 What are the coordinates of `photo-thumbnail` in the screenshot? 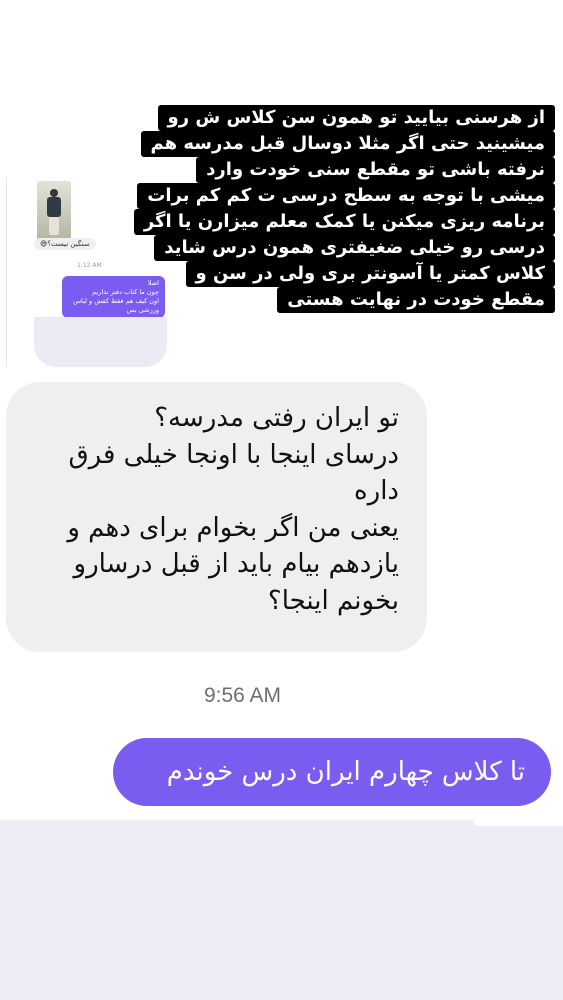 It's located at (54, 211).